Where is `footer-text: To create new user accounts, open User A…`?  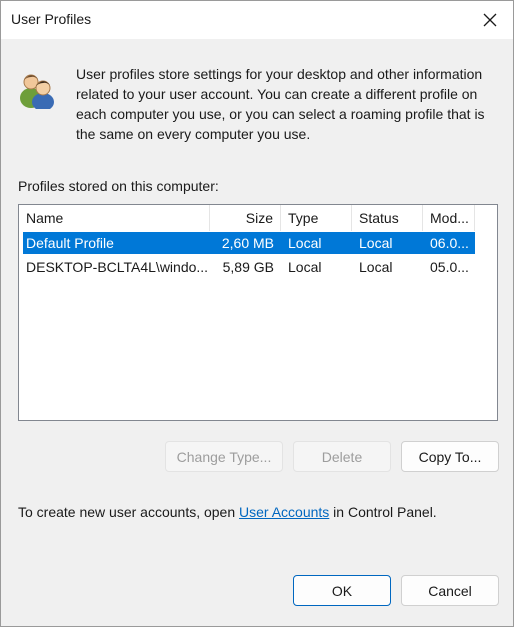
footer-text: To create new user accounts, open User A… is located at coordinates (227, 512).